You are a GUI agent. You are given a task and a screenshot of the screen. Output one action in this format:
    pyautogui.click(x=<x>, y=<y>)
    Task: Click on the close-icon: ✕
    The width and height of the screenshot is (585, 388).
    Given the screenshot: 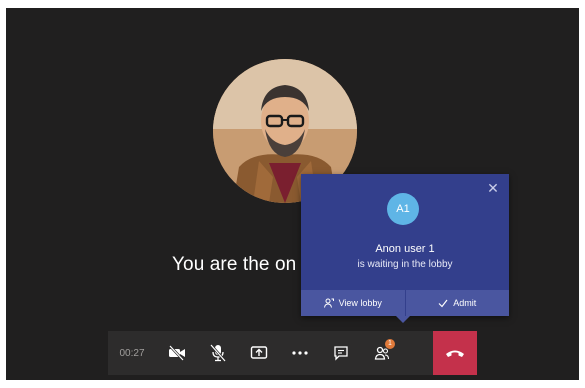 What is the action you would take?
    pyautogui.click(x=493, y=188)
    